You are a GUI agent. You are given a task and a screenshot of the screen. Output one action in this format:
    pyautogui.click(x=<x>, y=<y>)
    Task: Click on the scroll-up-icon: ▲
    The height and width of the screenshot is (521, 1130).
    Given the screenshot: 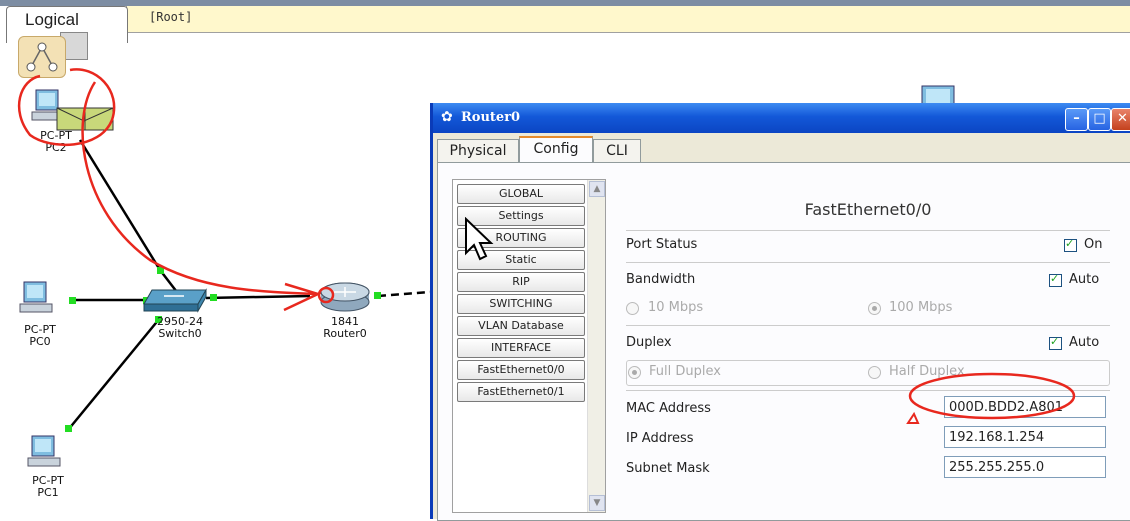 What is the action you would take?
    pyautogui.click(x=597, y=189)
    